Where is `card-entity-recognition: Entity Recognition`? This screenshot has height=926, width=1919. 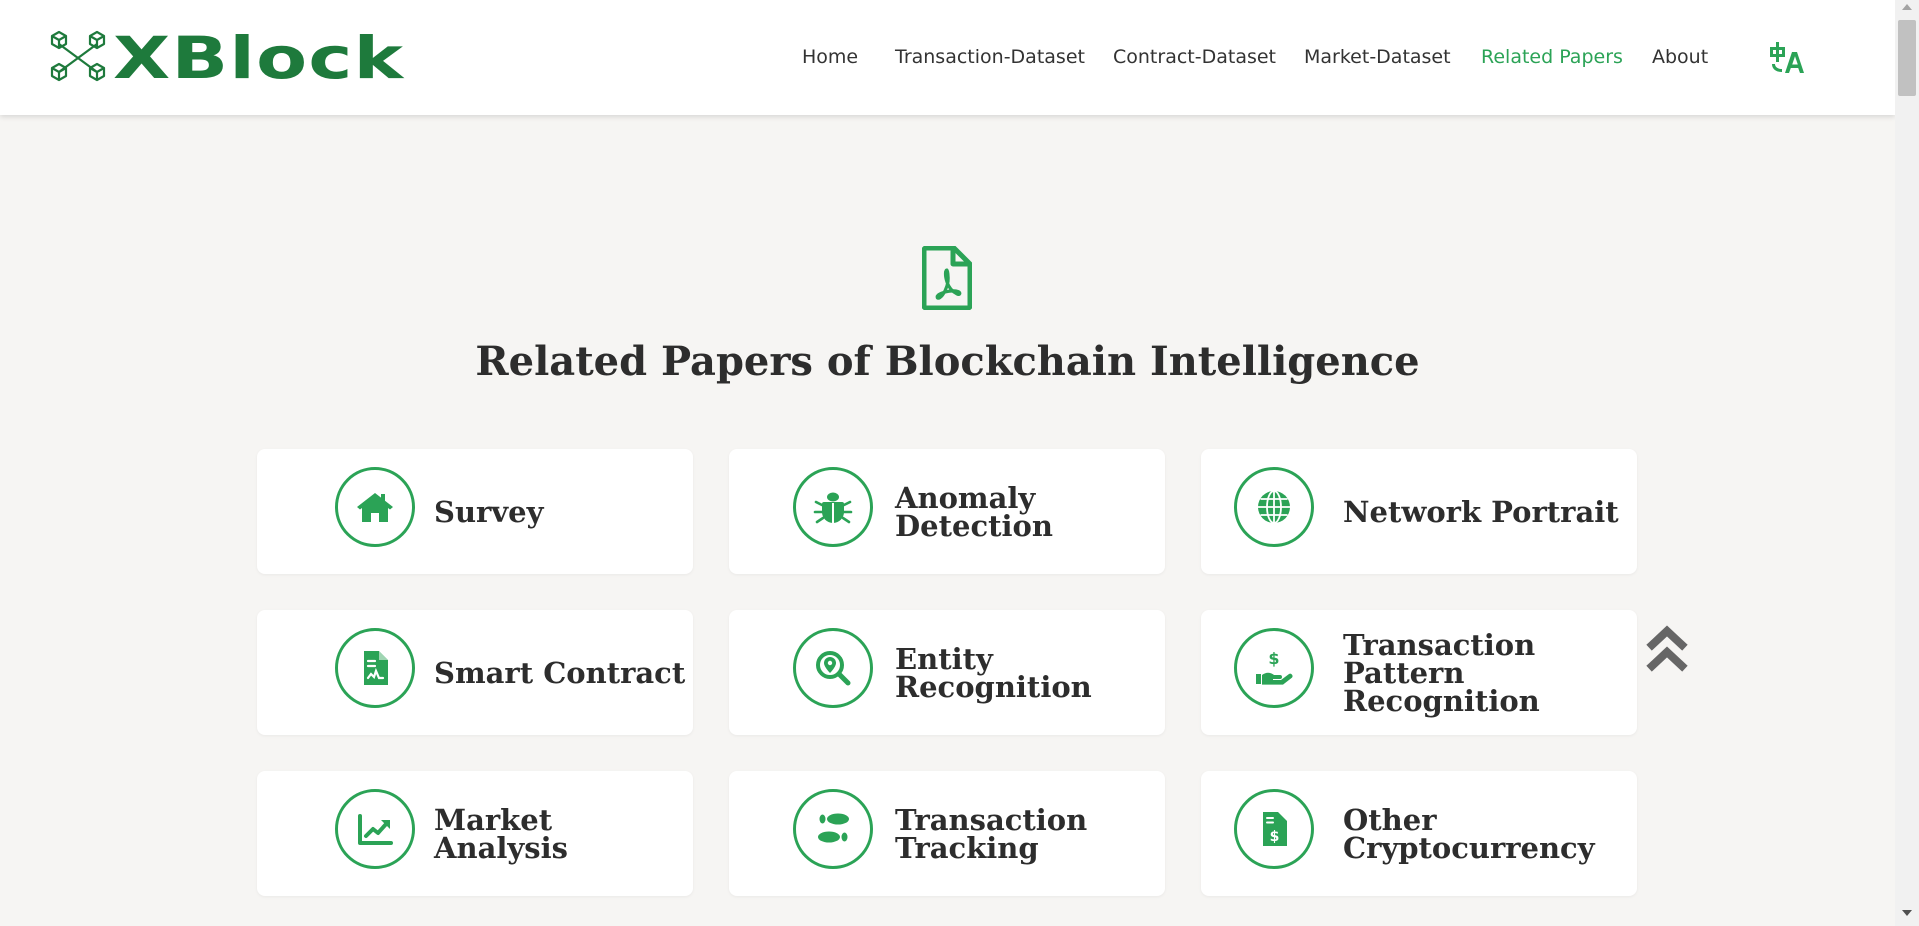 card-entity-recognition: Entity Recognition is located at coordinates (947, 672).